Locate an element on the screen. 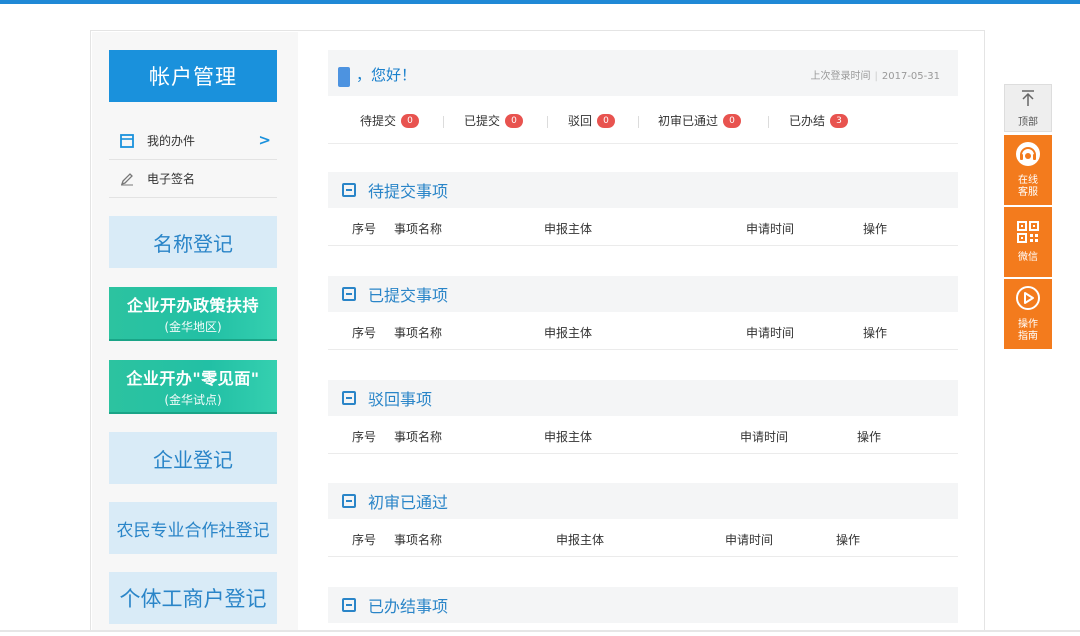 The width and height of the screenshot is (1080, 636). account-management-header: 帐户管理 is located at coordinates (193, 76).